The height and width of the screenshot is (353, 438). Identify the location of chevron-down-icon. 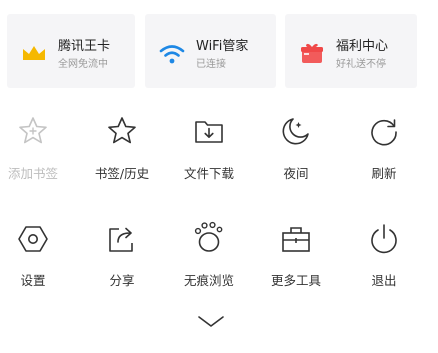
(211, 322).